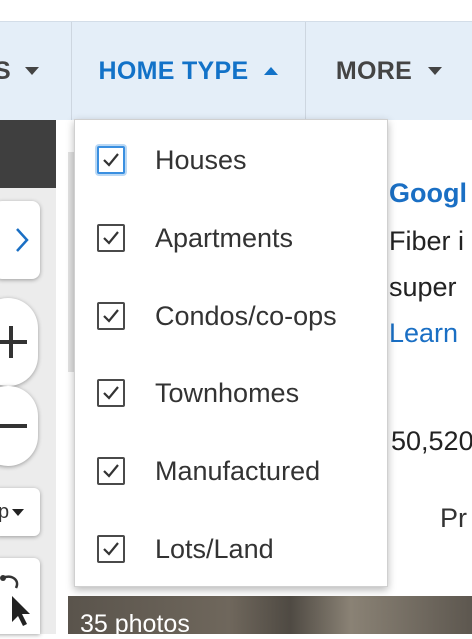 The width and height of the screenshot is (472, 639). Describe the element at coordinates (423, 287) in the screenshot. I see `ad-text-line: super` at that location.